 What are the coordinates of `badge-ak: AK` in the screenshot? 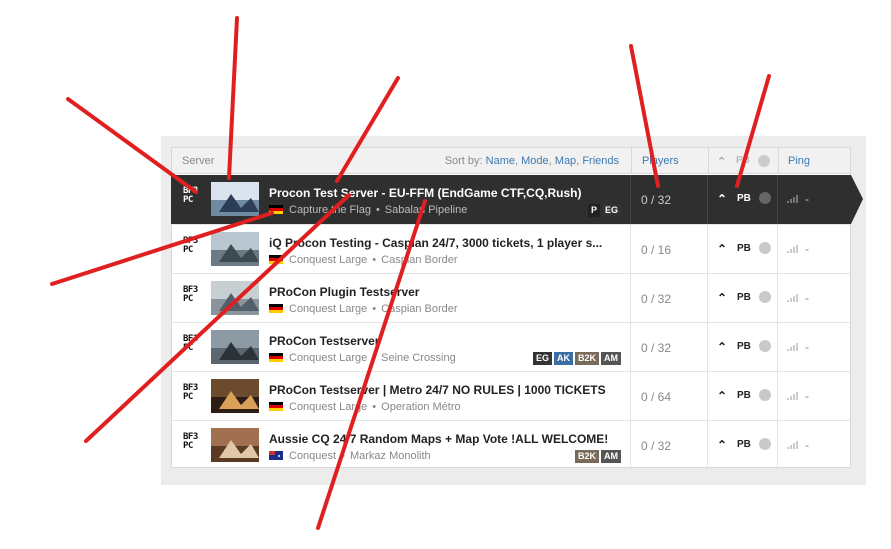 It's located at (563, 358).